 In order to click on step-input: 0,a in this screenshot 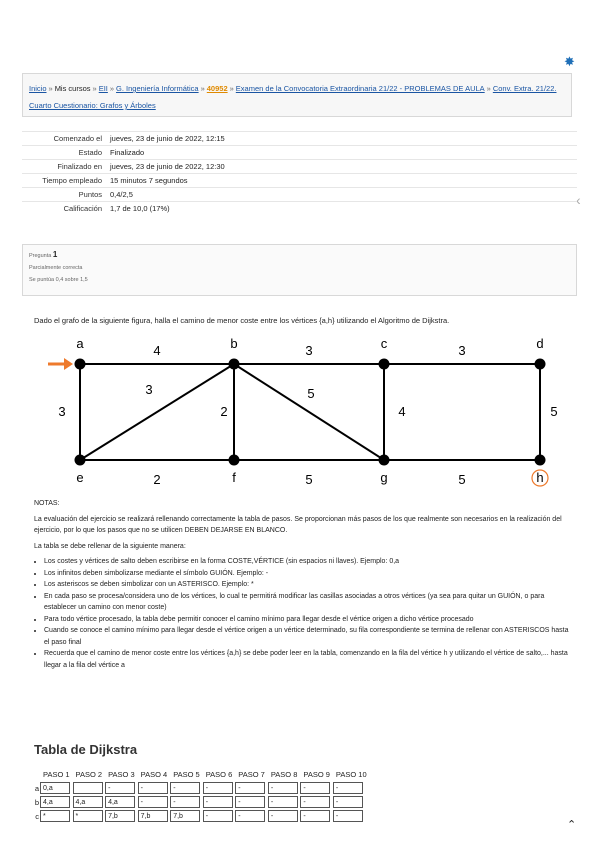, I will do `click(55, 788)`.